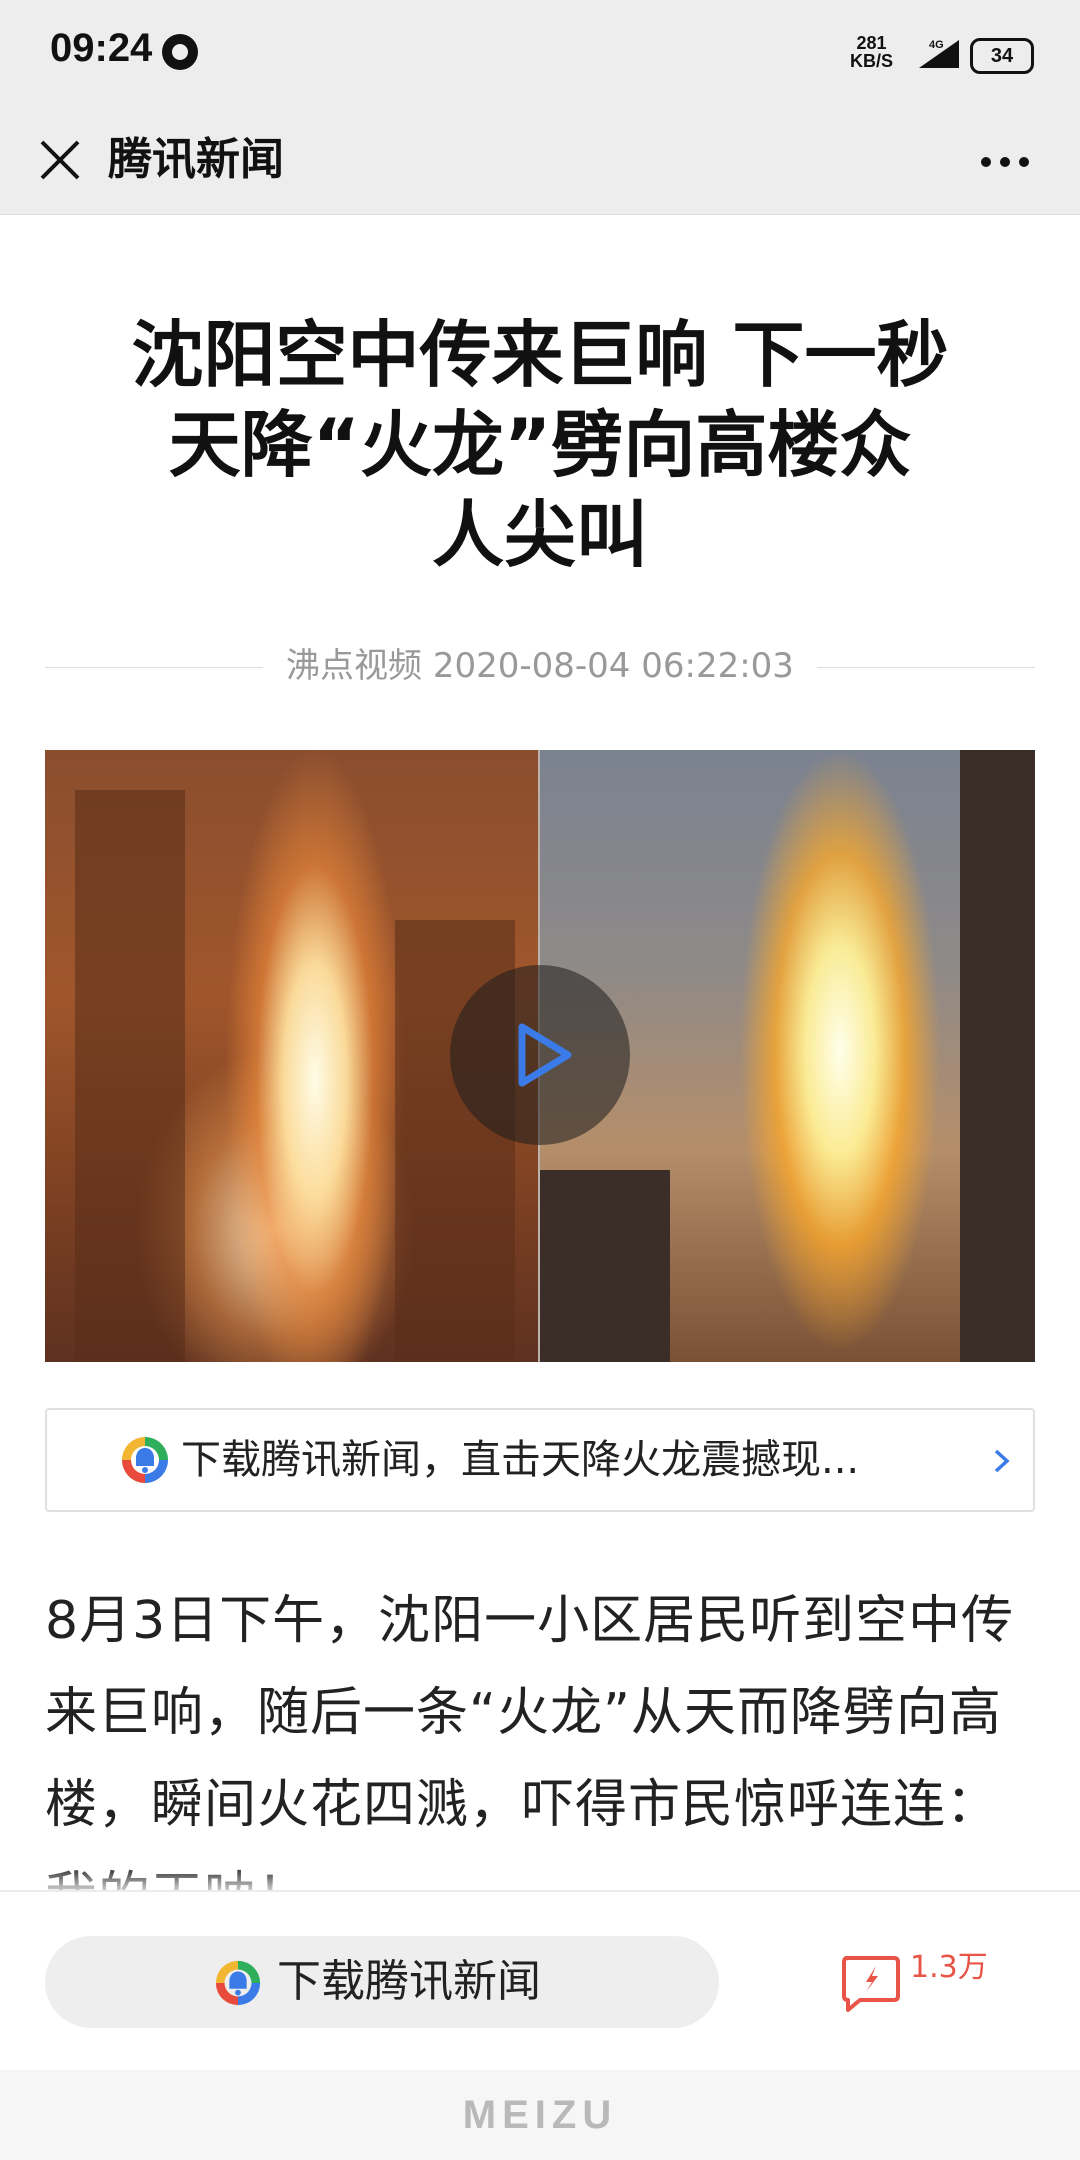 The width and height of the screenshot is (1080, 2160). Describe the element at coordinates (540, 161) in the screenshot. I see `nav-bar: 腾讯新闻` at that location.